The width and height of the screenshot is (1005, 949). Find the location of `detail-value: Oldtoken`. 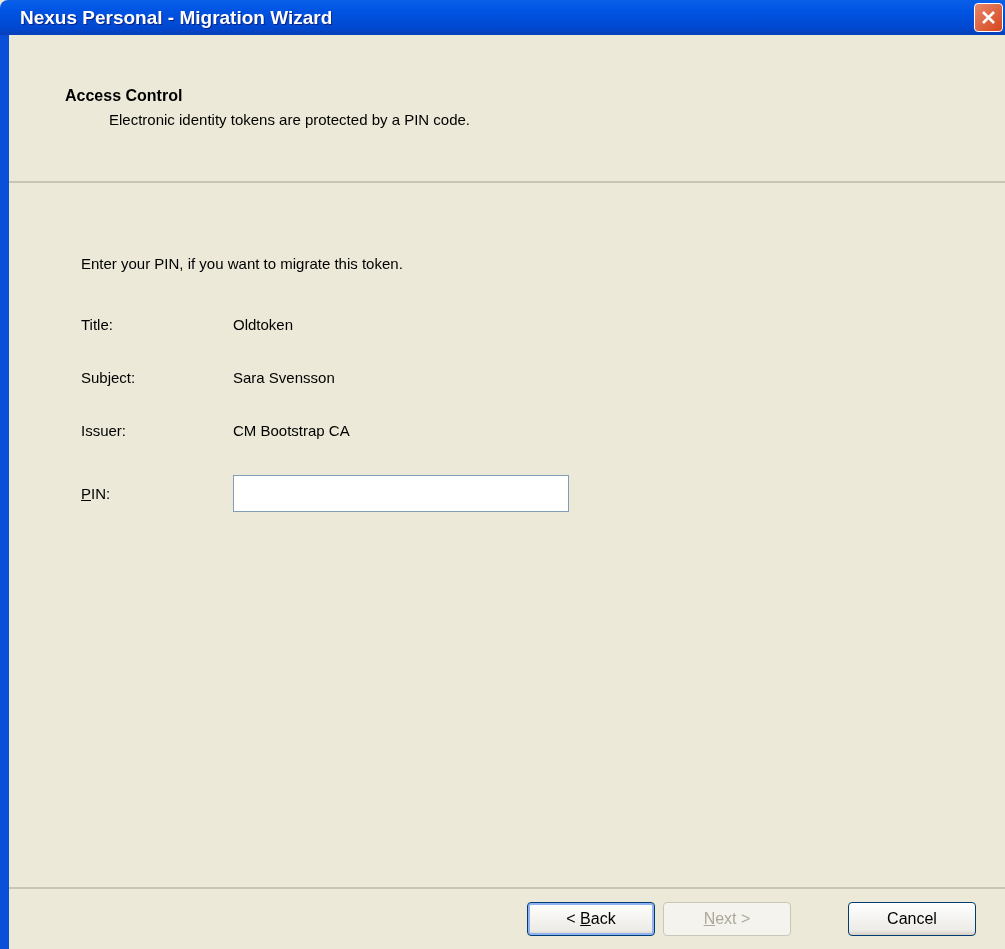

detail-value: Oldtoken is located at coordinates (264, 324).